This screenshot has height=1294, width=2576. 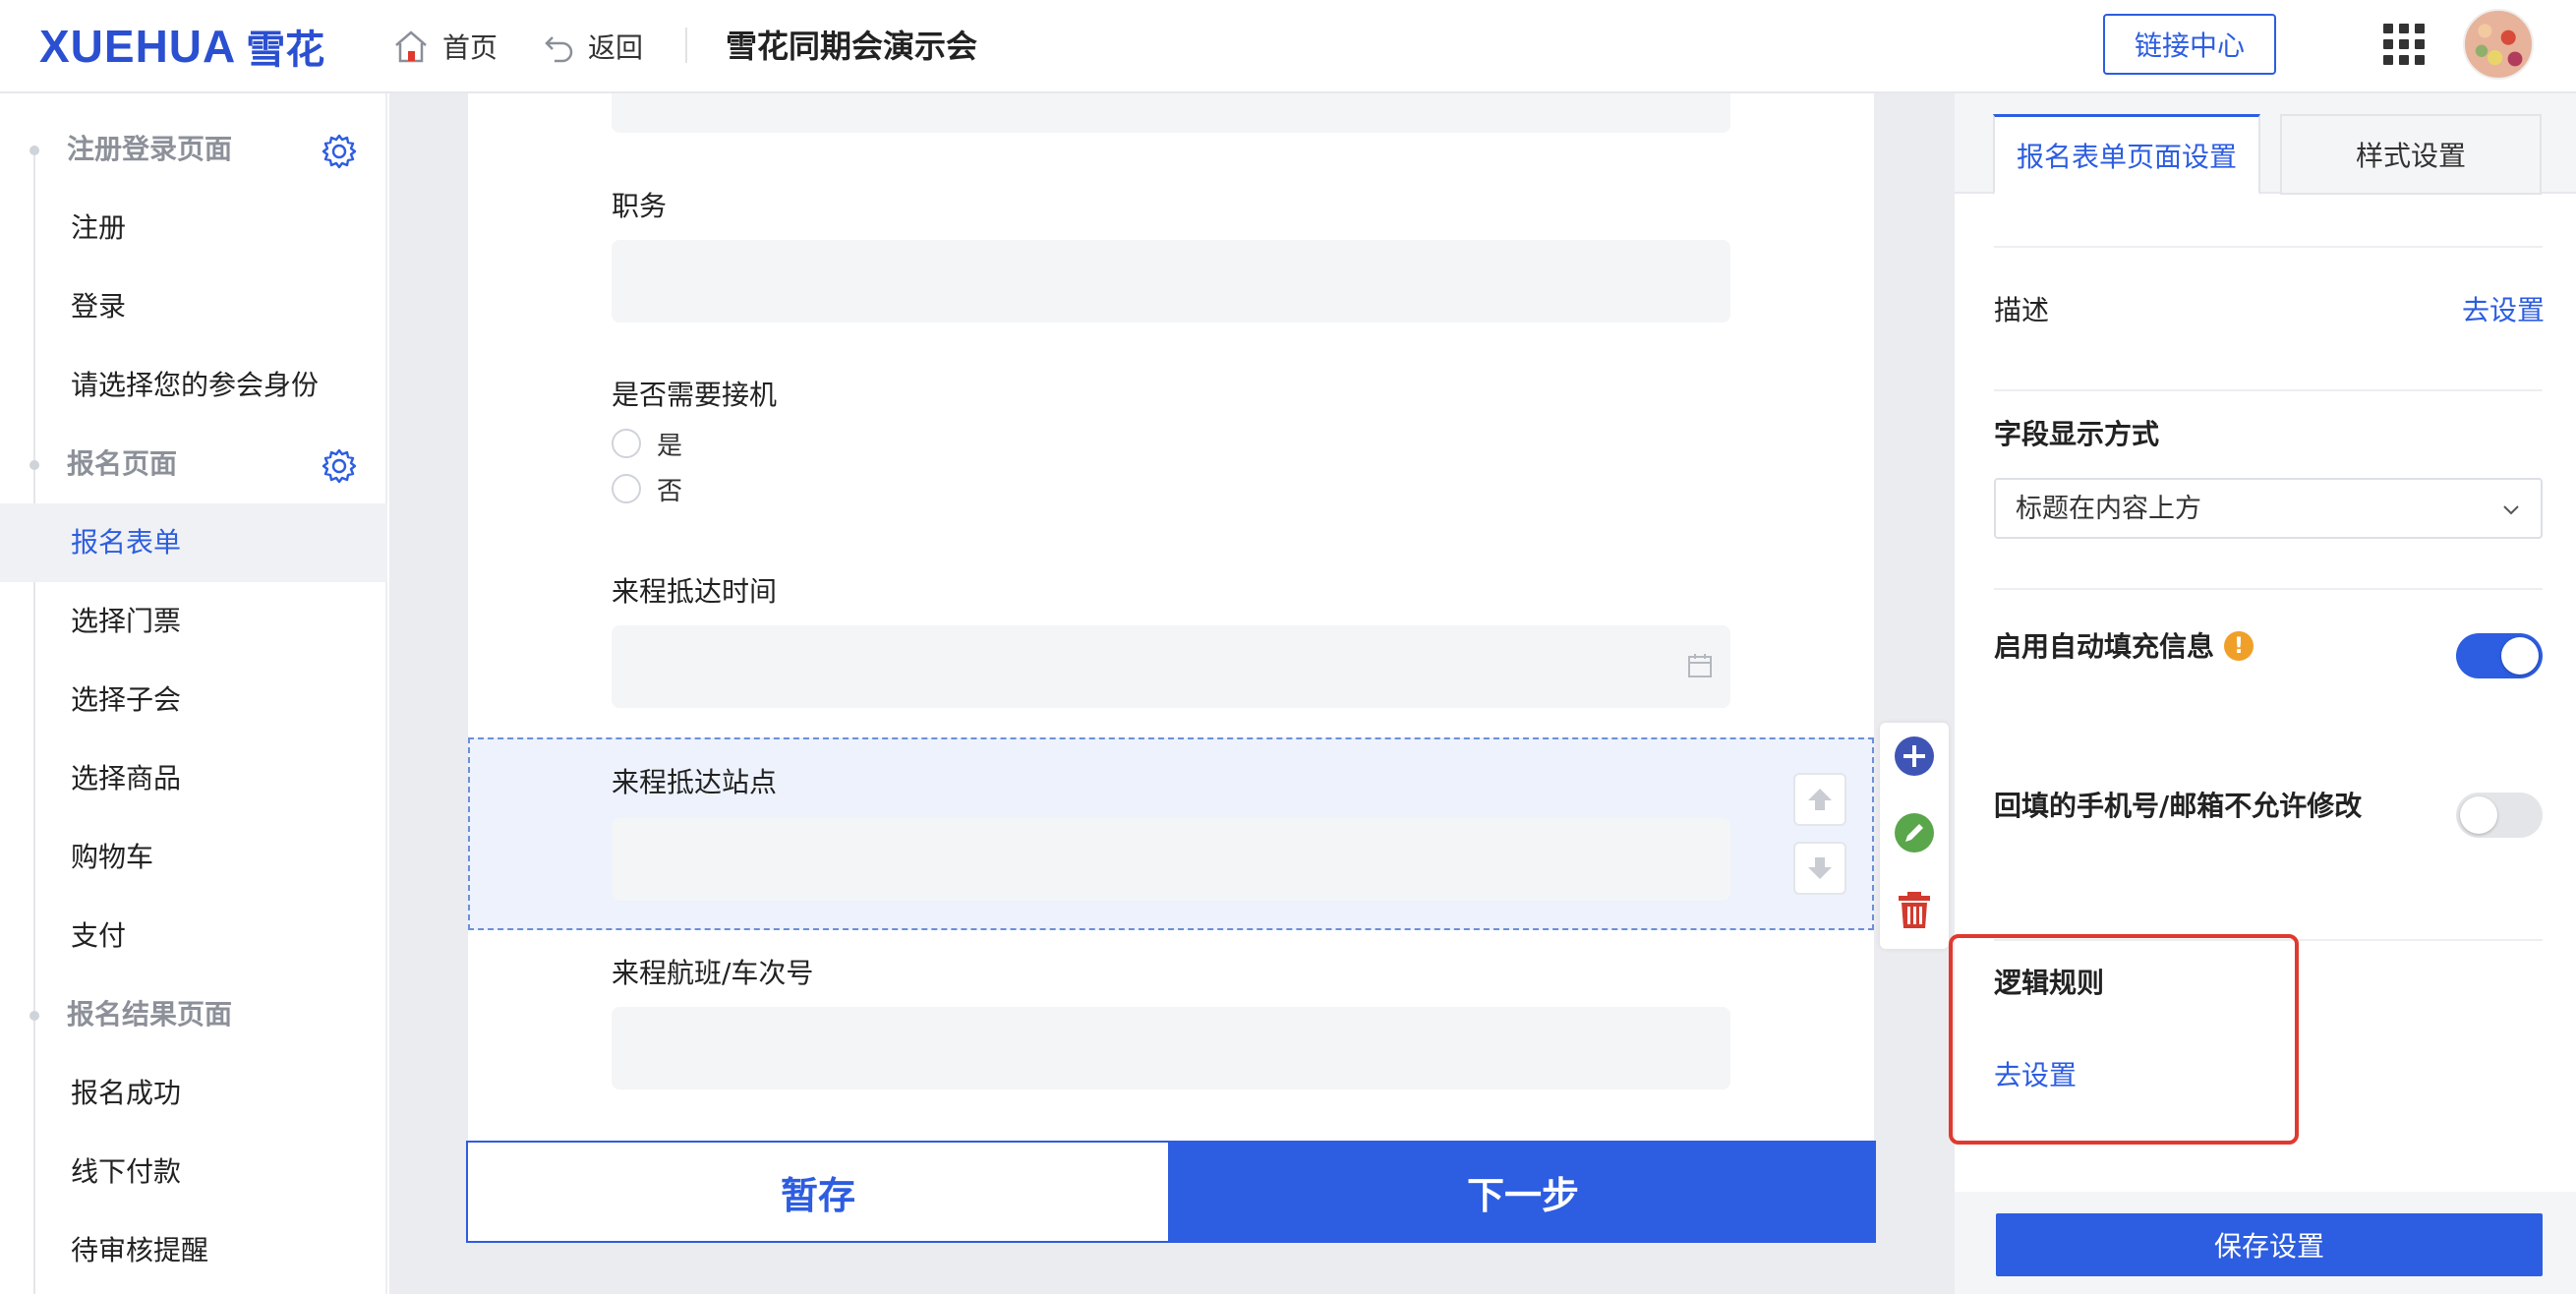 What do you see at coordinates (686, 45) in the screenshot?
I see `header-divider` at bounding box center [686, 45].